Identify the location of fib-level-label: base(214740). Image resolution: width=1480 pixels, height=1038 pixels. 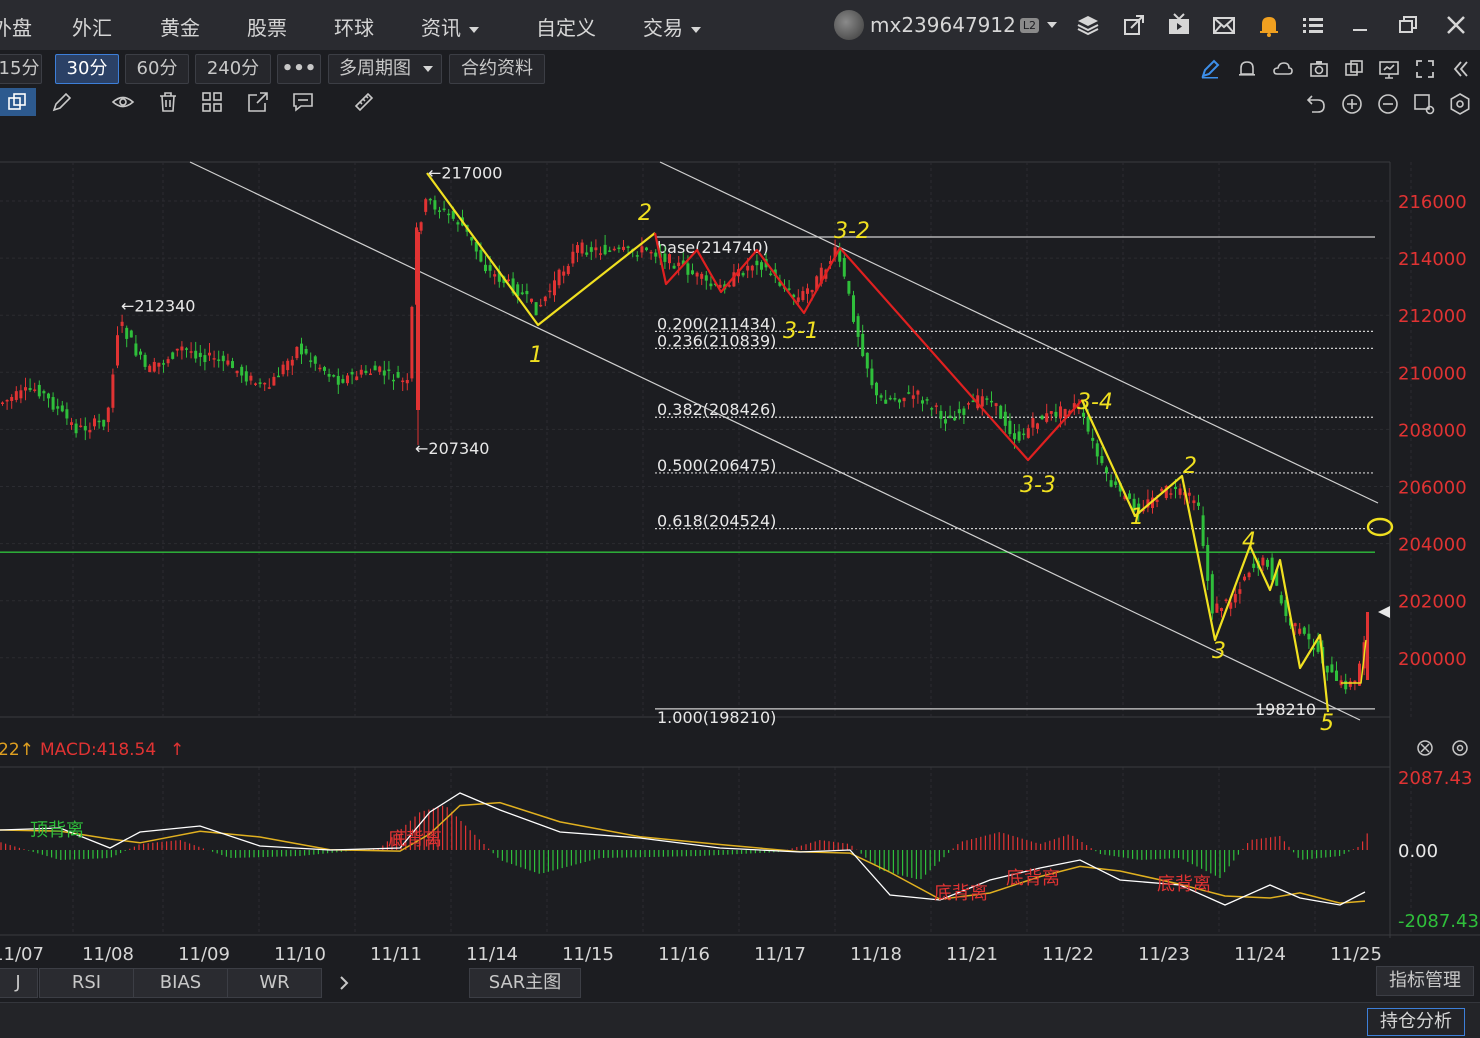
(713, 247).